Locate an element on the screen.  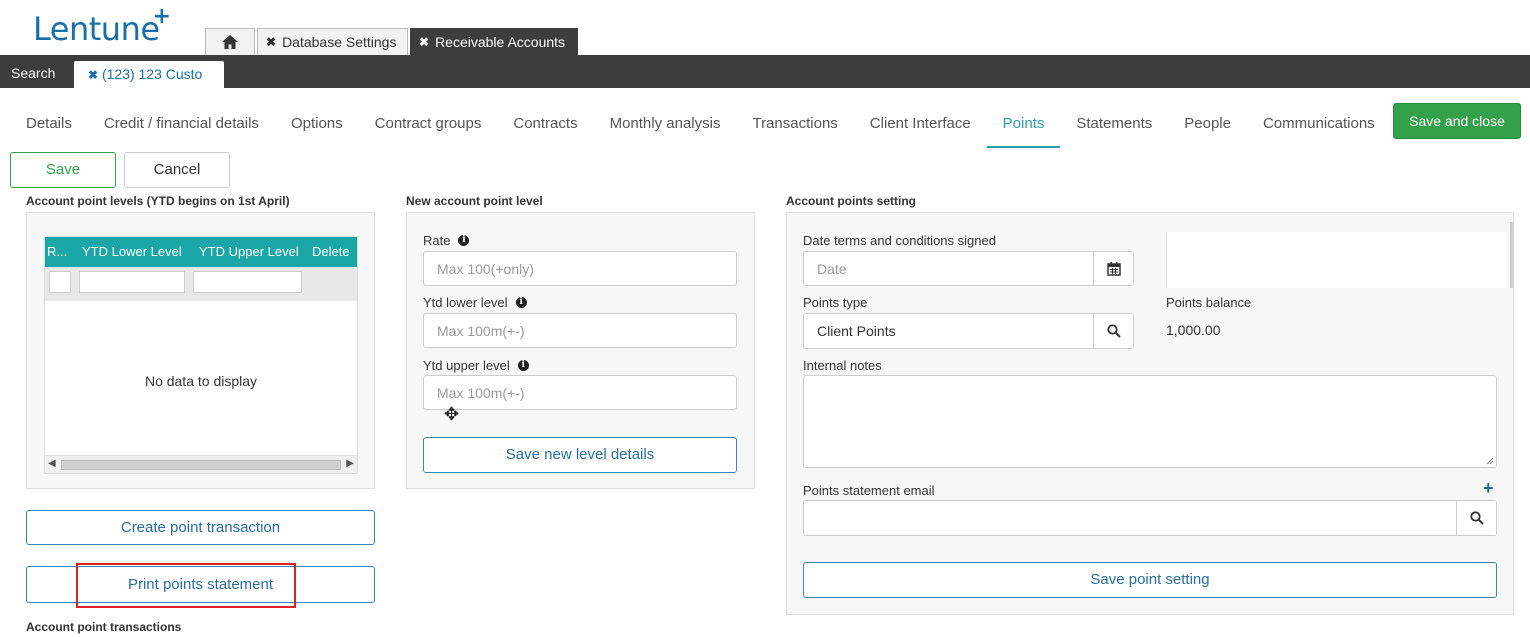
save-point-setting-button: Save point setting is located at coordinates (1150, 580).